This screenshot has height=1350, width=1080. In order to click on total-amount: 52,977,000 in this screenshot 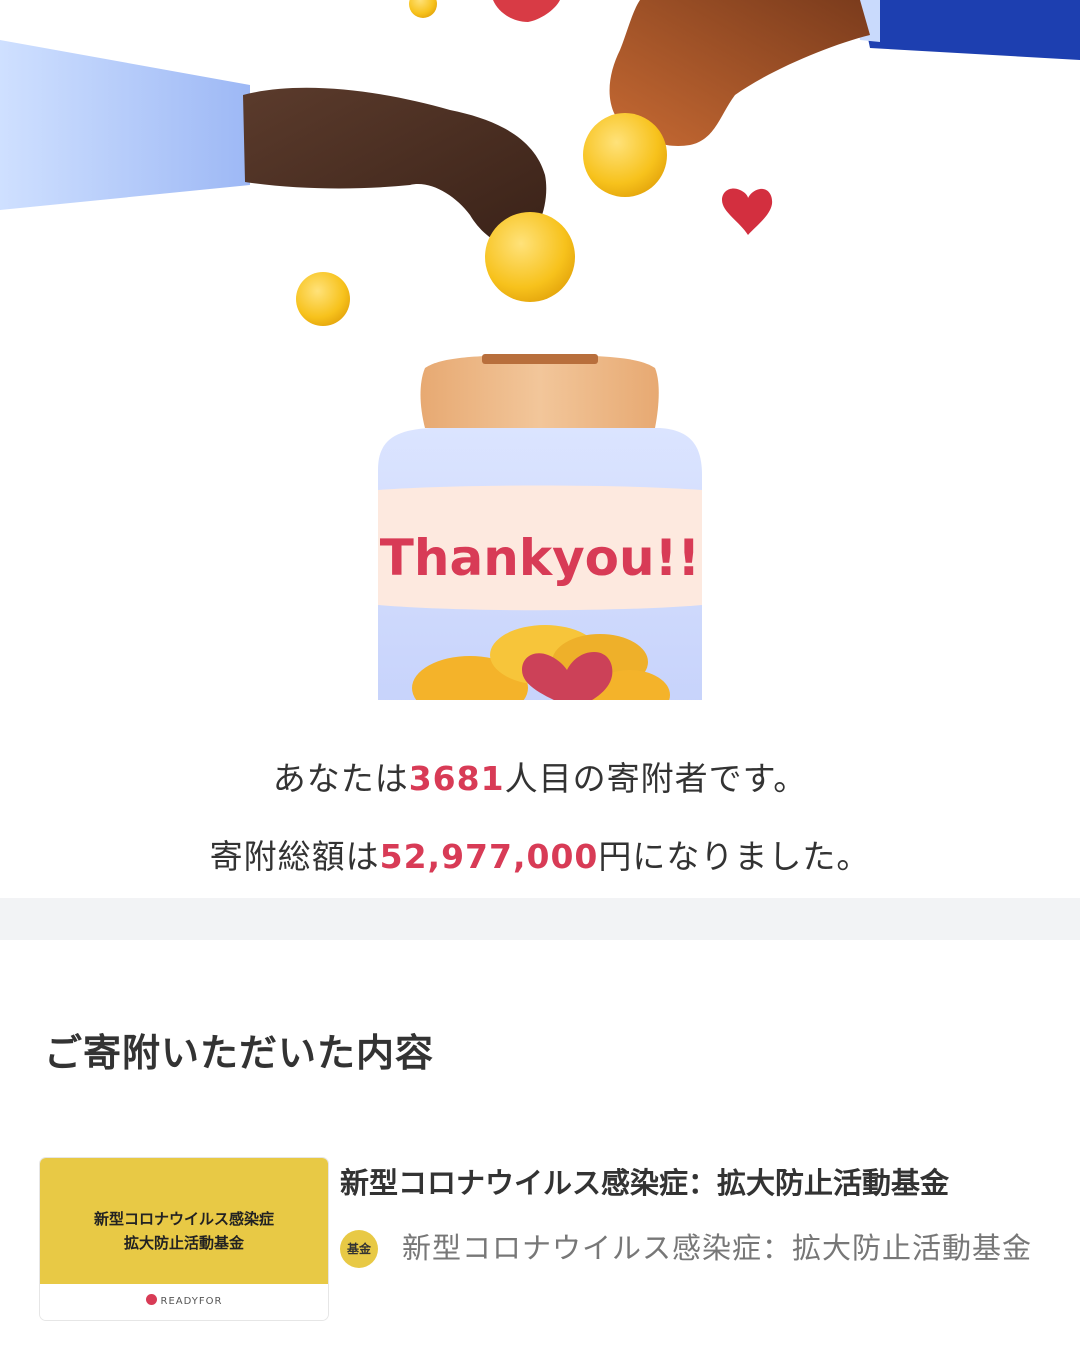, I will do `click(489, 856)`.